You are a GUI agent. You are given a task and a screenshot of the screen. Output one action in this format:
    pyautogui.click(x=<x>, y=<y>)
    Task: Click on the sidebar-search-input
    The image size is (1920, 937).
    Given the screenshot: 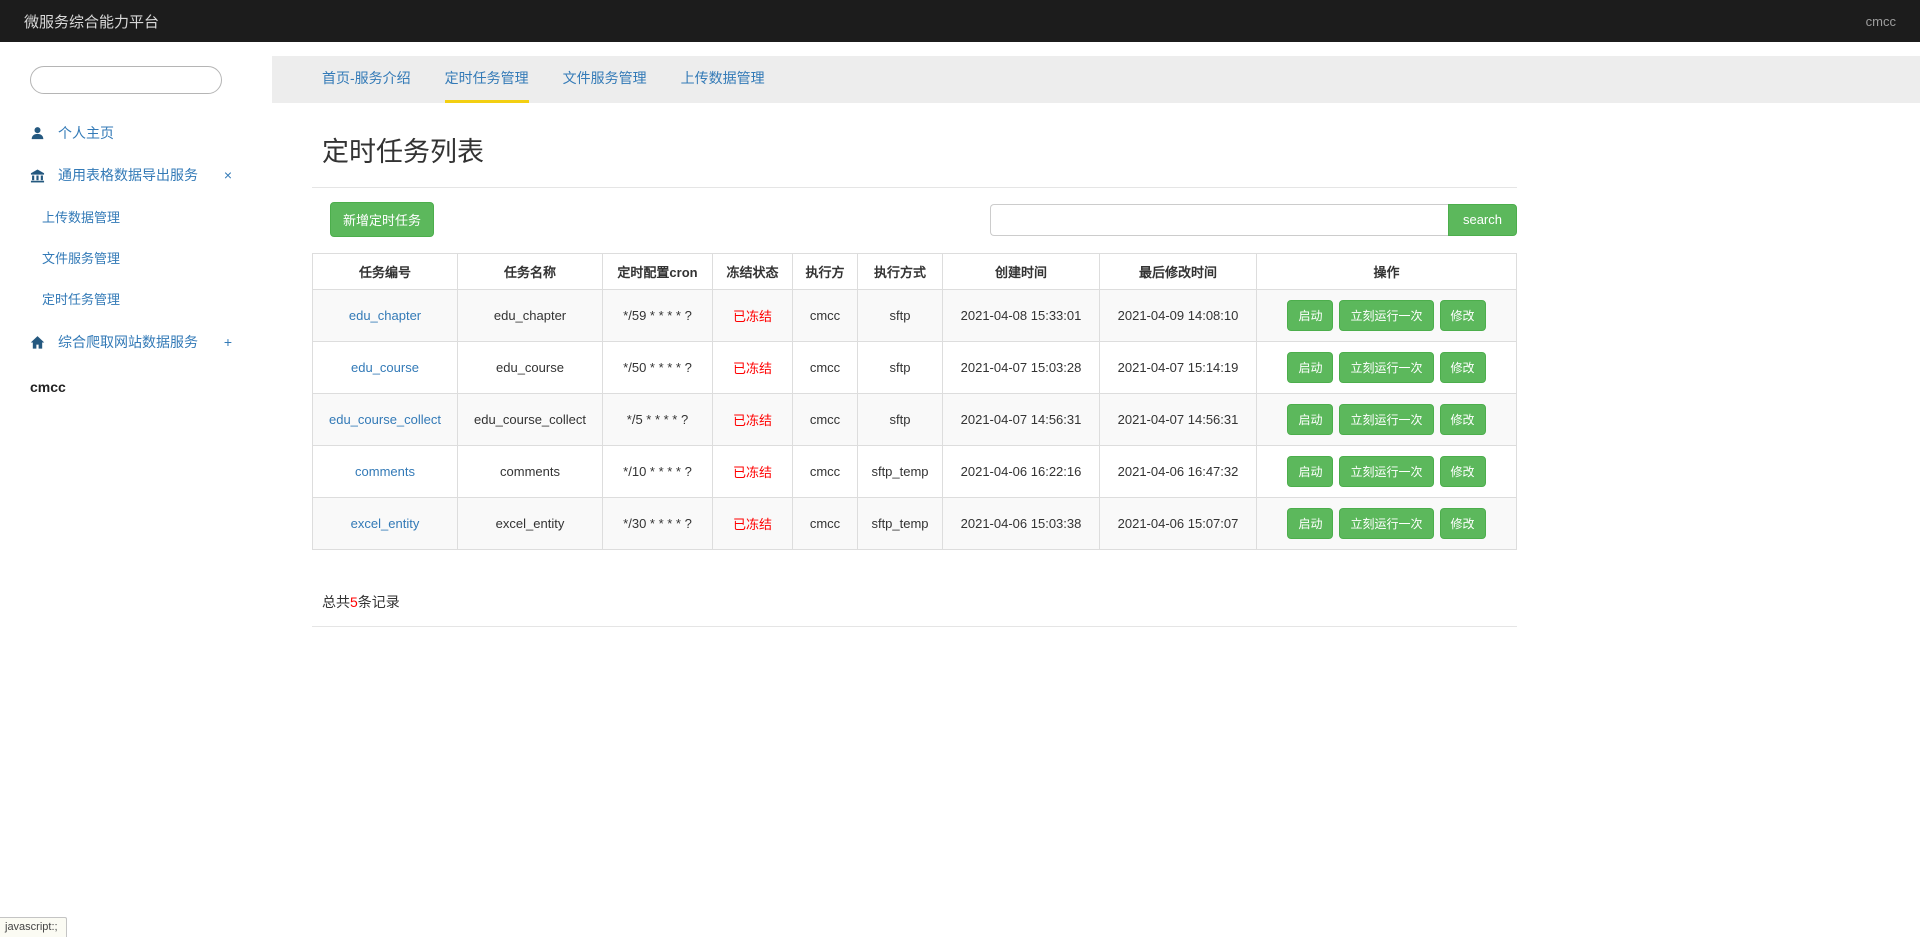 What is the action you would take?
    pyautogui.click(x=126, y=80)
    